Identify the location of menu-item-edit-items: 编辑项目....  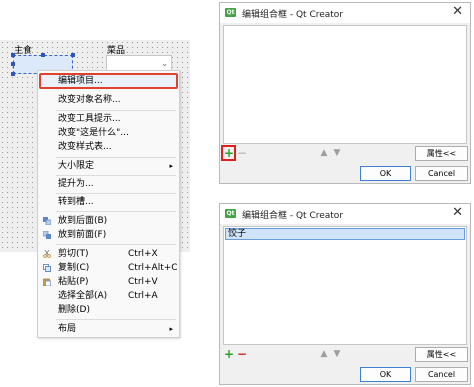
(108, 81).